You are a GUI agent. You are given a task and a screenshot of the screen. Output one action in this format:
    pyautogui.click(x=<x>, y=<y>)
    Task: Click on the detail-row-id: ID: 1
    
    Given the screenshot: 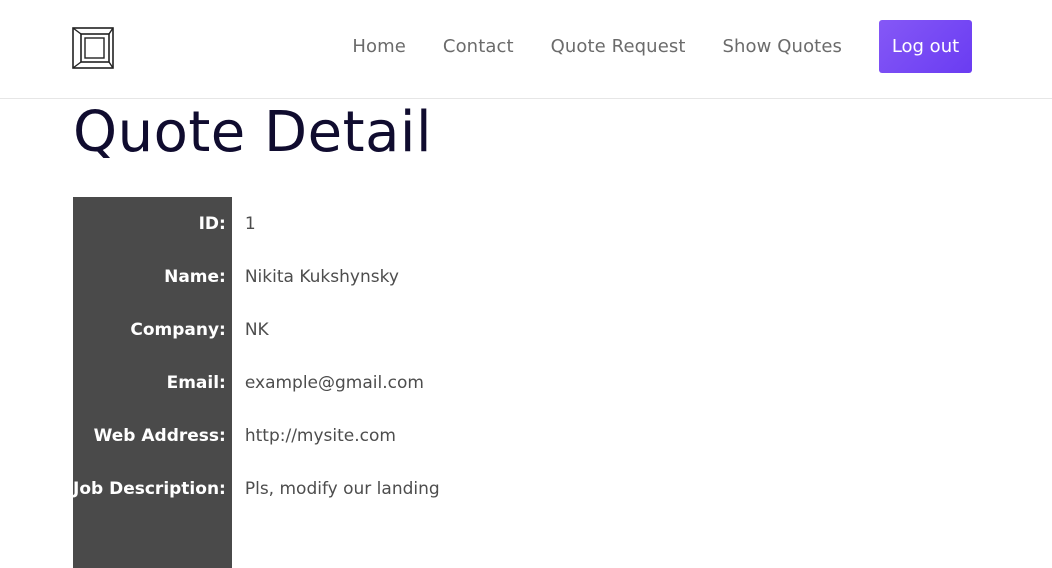 What is the action you would take?
    pyautogui.click(x=256, y=223)
    